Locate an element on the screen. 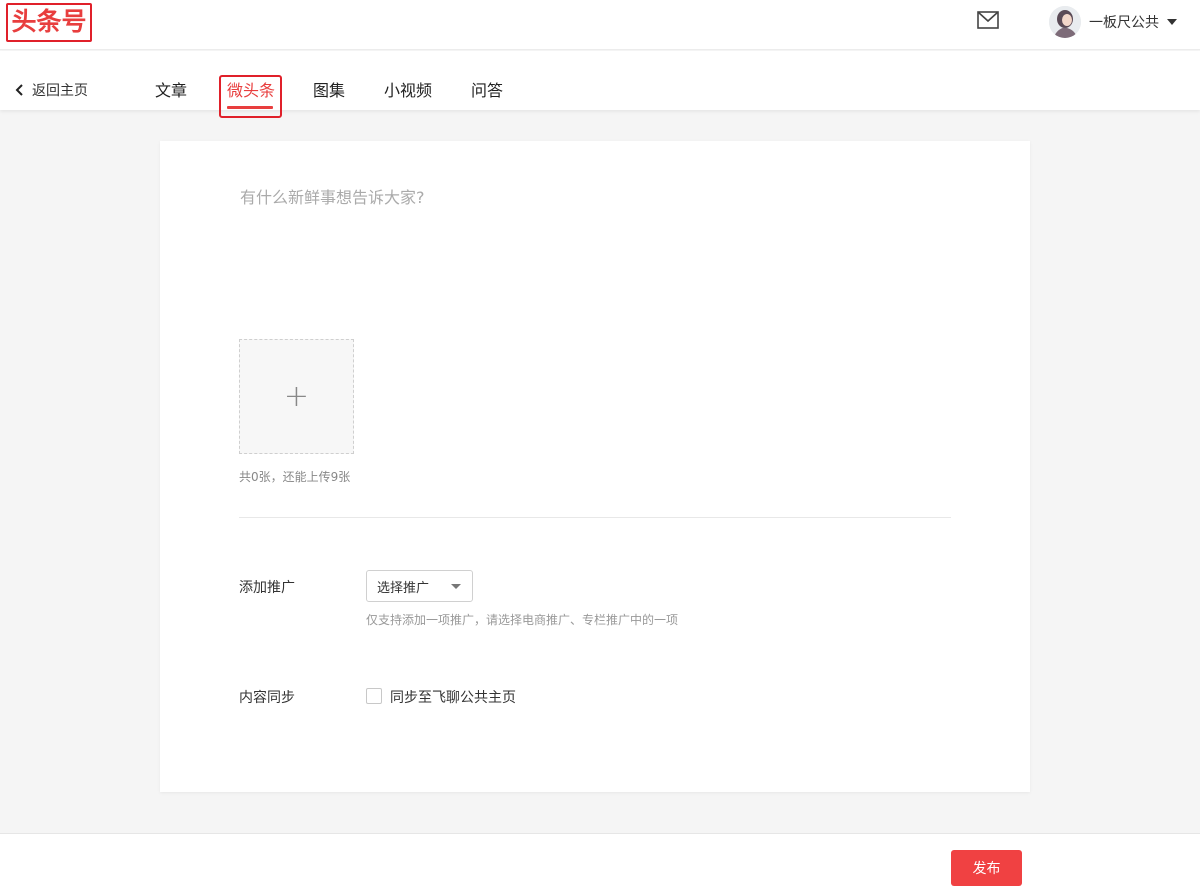 This screenshot has height=895, width=1200. upload-count-text: 共0张，还能上传9张 is located at coordinates (295, 477).